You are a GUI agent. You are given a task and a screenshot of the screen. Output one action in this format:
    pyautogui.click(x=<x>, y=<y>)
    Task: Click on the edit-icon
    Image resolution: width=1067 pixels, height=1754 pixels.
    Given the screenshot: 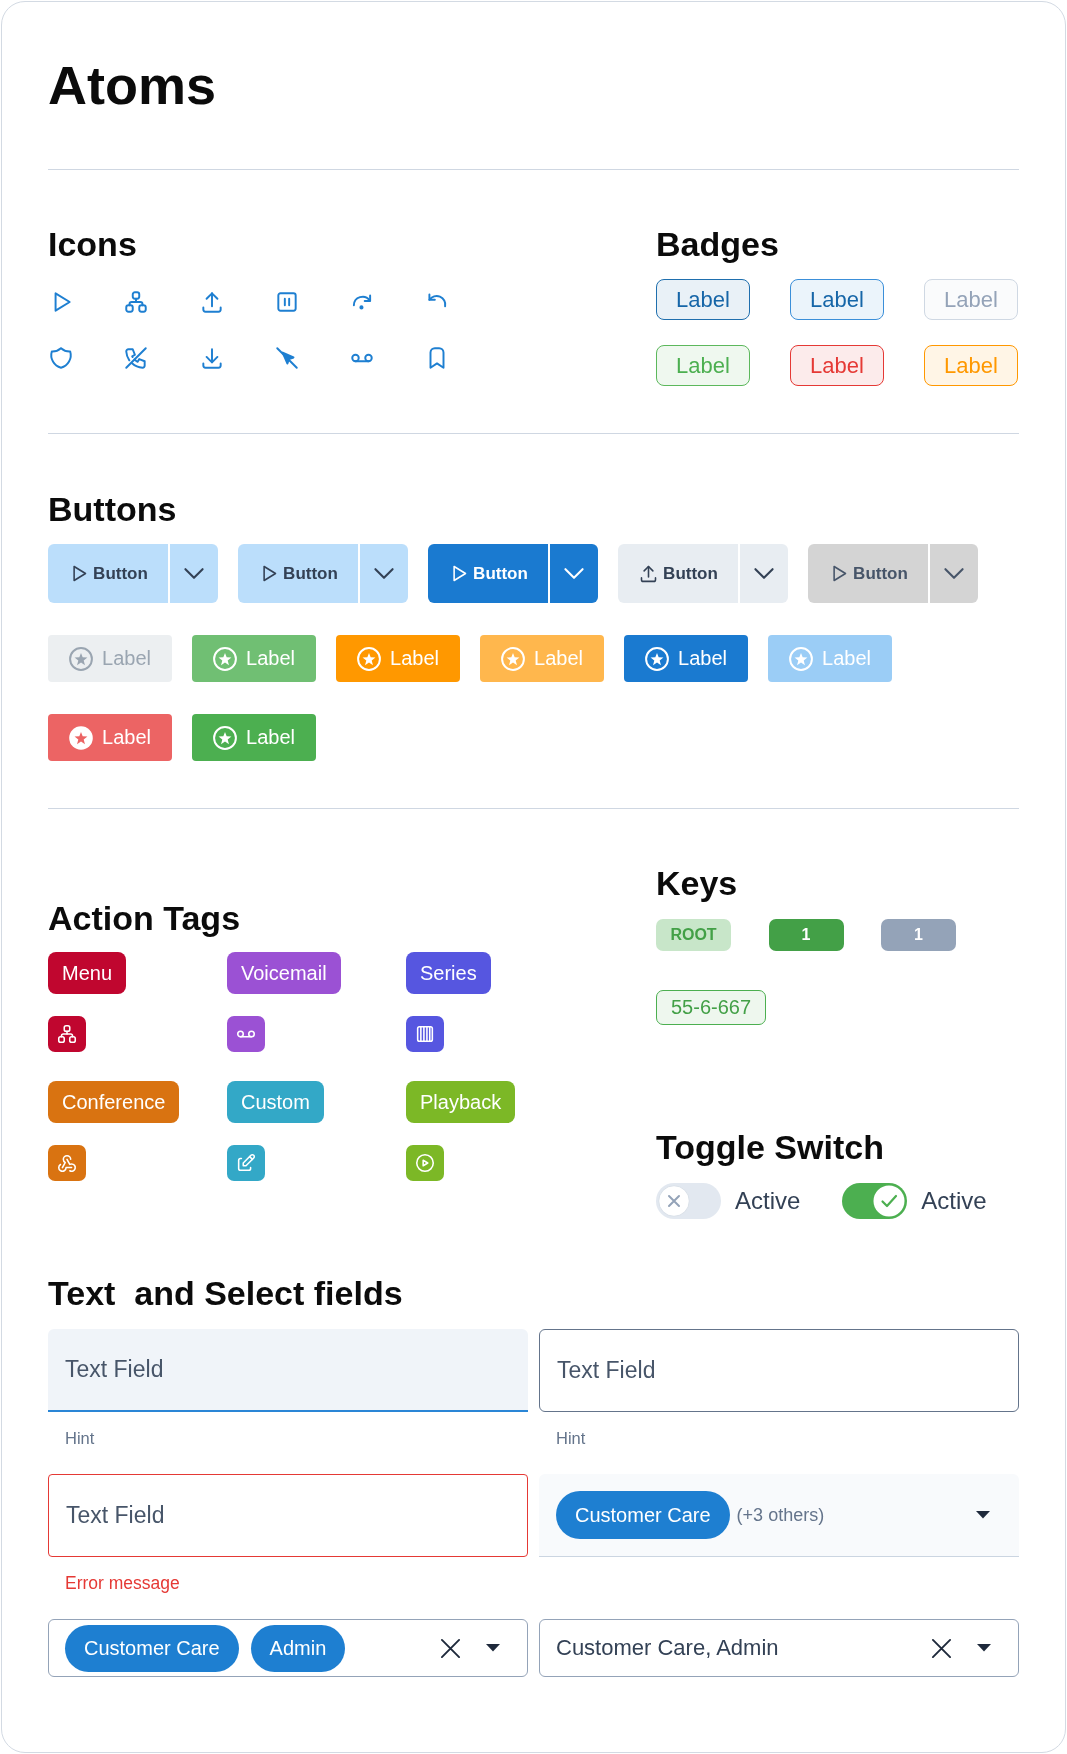 What is the action you would take?
    pyautogui.click(x=246, y=1163)
    